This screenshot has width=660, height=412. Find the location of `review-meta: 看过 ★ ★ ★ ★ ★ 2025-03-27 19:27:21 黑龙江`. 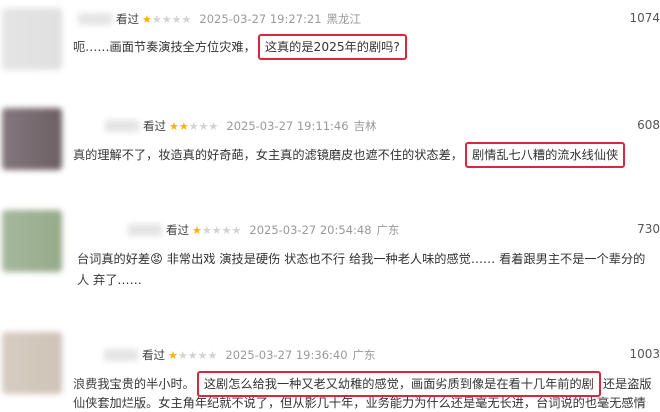

review-meta: 看过 ★ ★ ★ ★ ★ 2025-03-27 19:27:21 黑龙江 is located at coordinates (219, 19).